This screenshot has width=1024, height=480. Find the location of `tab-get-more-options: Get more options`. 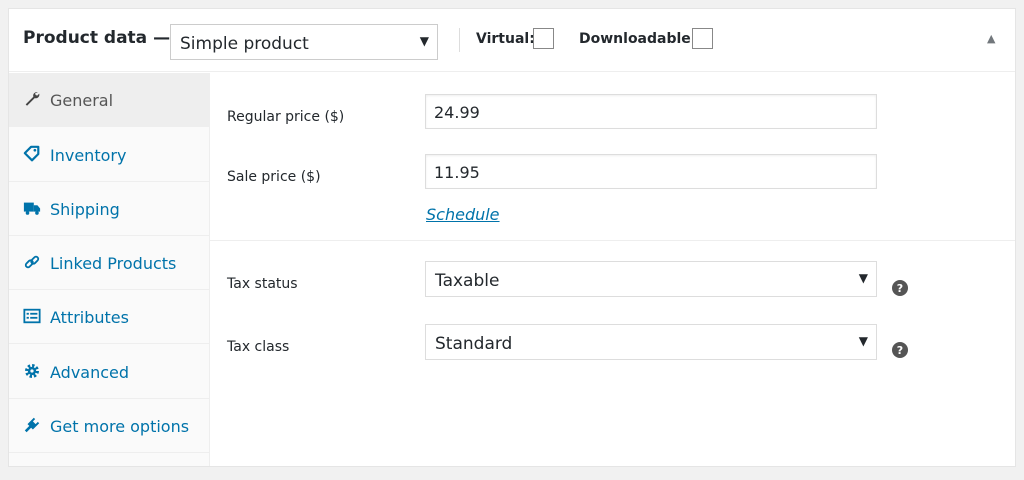

tab-get-more-options: Get more options is located at coordinates (109, 426).